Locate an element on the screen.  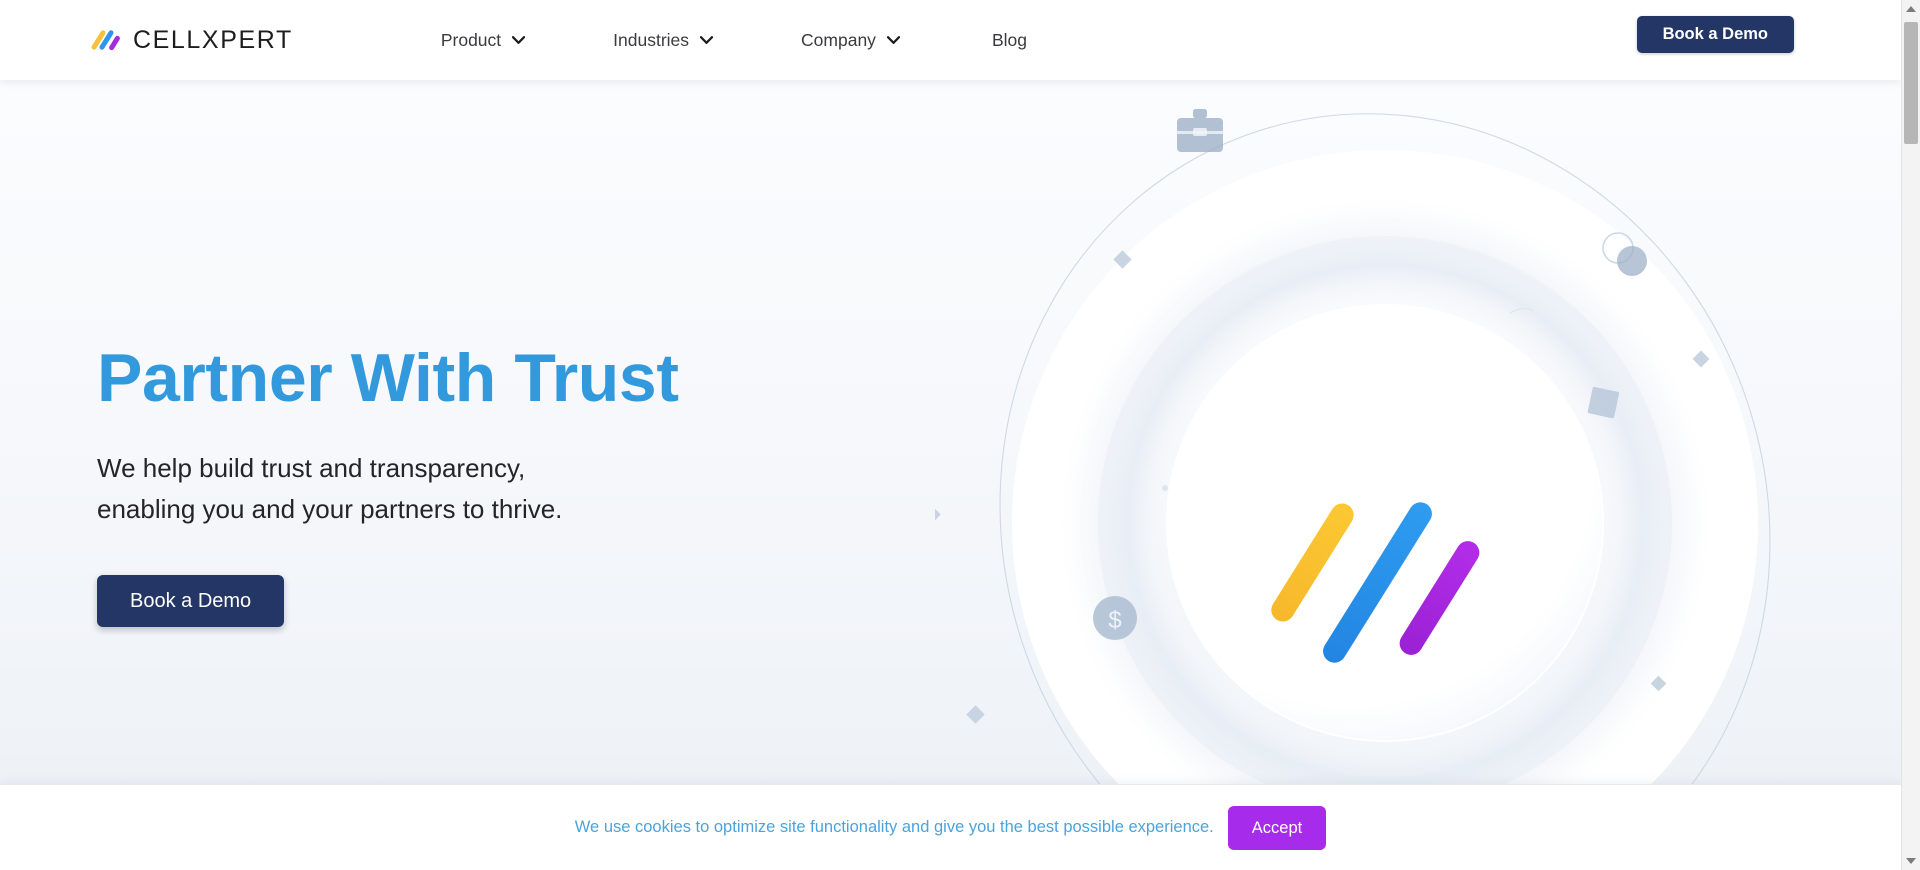
main-navigation: Product Industries Company Blog is located at coordinates (734, 40).